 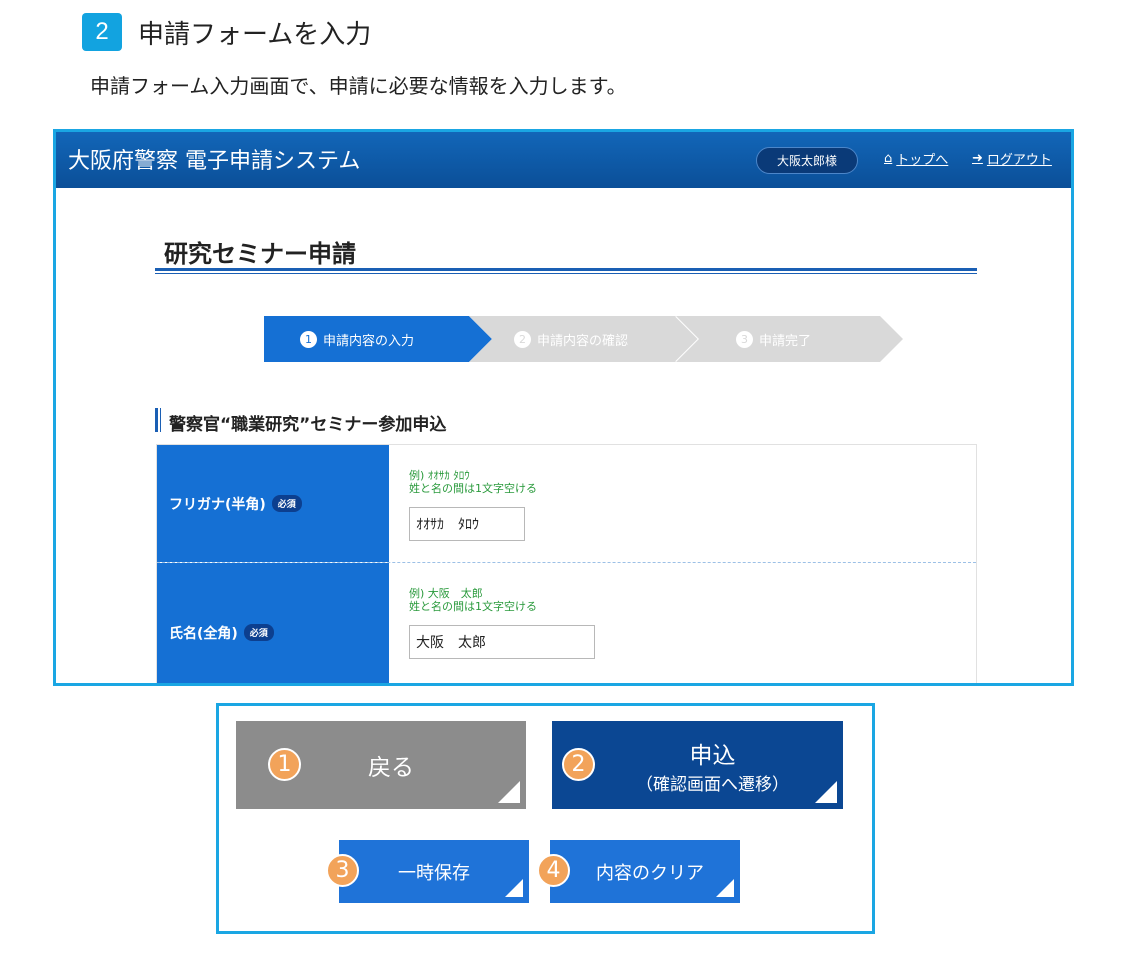 What do you see at coordinates (807, 160) in the screenshot?
I see `user-name-pill: 大阪太郎様` at bounding box center [807, 160].